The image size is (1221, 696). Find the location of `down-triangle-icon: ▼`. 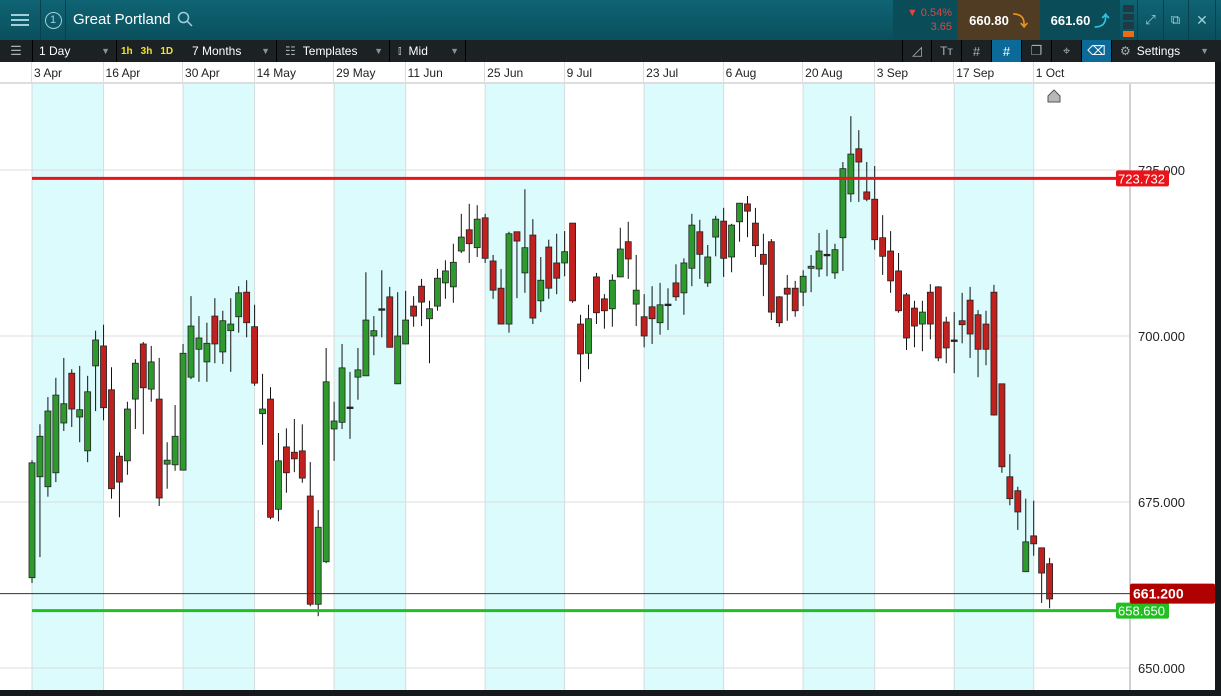

down-triangle-icon: ▼ is located at coordinates (913, 13).